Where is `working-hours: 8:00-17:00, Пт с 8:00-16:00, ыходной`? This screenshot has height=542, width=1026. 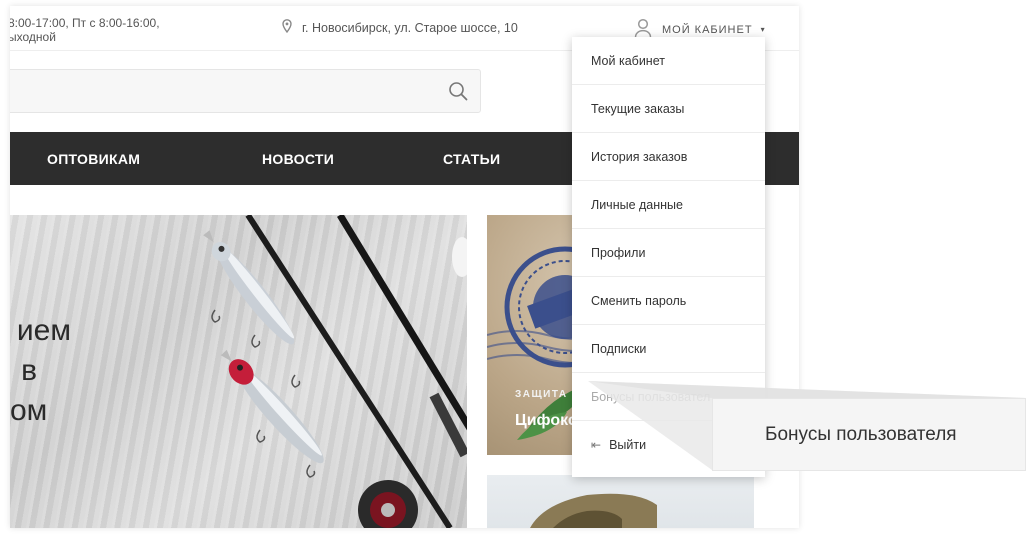
working-hours: 8:00-17:00, Пт с 8:00-16:00, ыходной is located at coordinates (85, 30).